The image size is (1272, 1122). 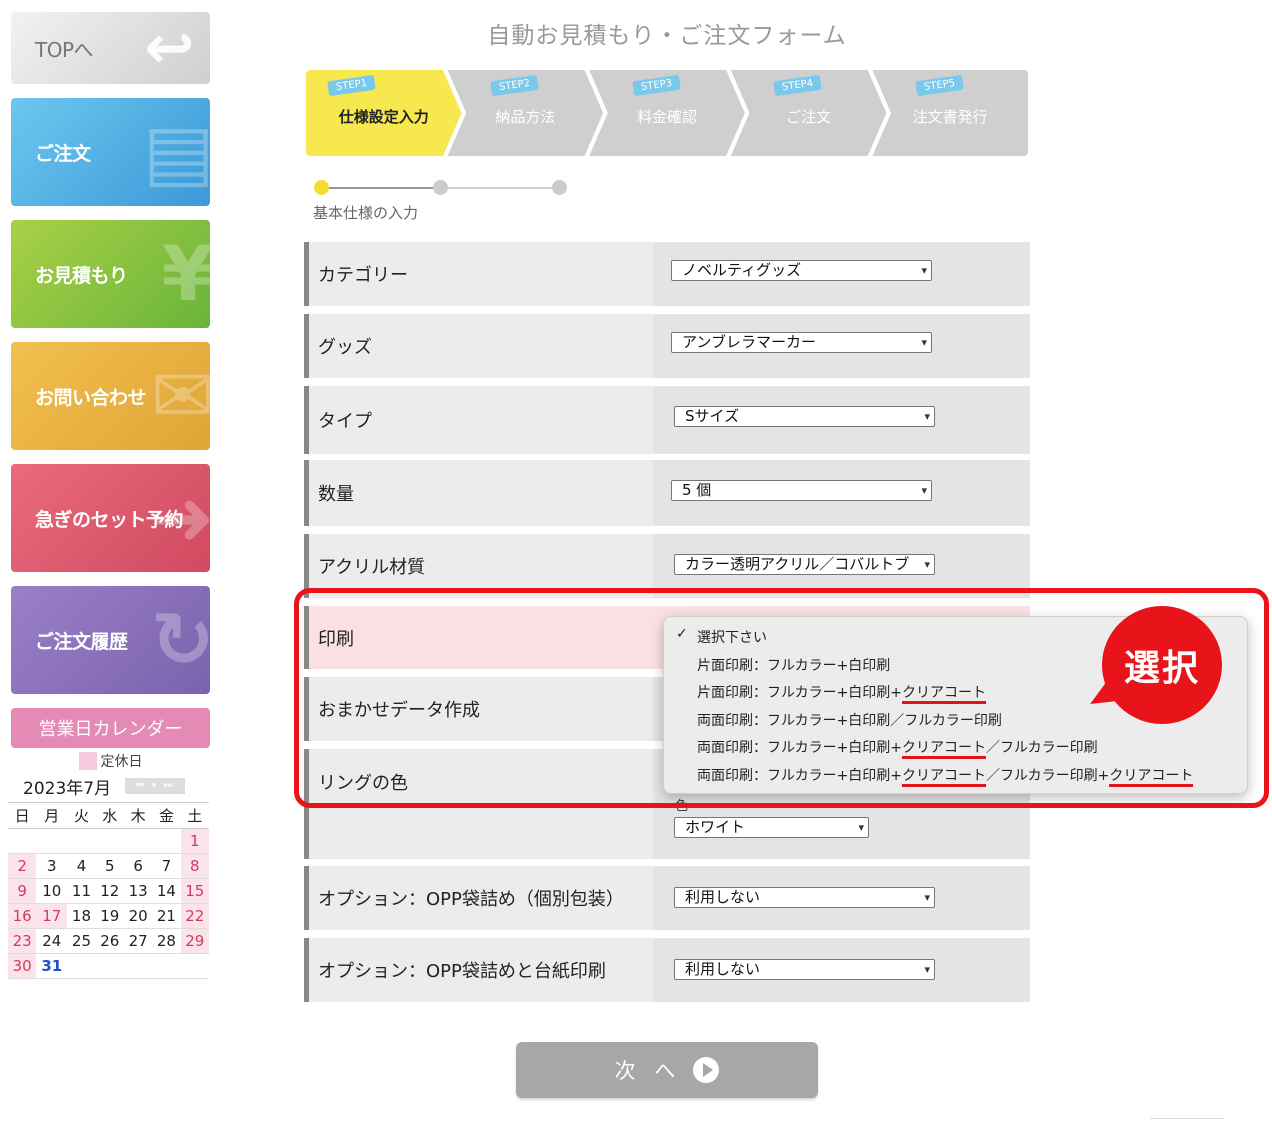 I want to click on calendar-weekday: 金, so click(x=166, y=815).